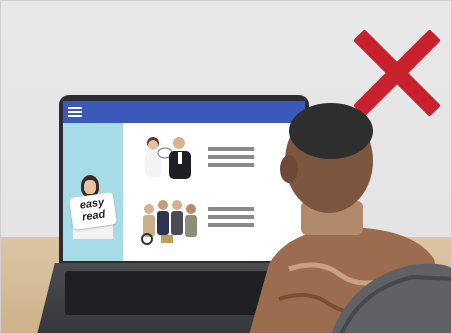  Describe the element at coordinates (93, 211) in the screenshot. I see `easy-read-sign: easy read` at that location.